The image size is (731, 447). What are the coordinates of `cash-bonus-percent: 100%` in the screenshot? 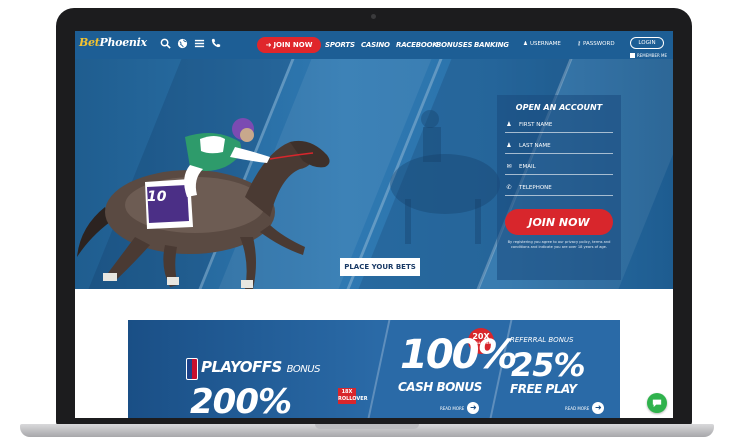 It's located at (459, 355).